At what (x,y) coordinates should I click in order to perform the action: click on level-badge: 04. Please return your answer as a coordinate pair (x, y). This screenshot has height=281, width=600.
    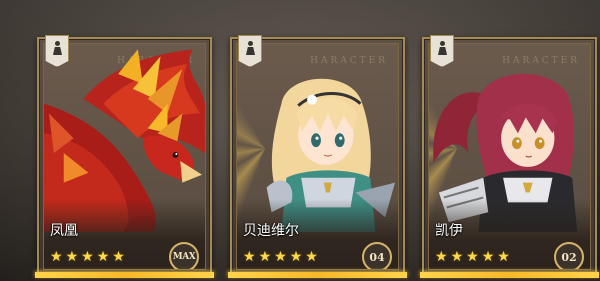
    Looking at the image, I should click on (377, 255).